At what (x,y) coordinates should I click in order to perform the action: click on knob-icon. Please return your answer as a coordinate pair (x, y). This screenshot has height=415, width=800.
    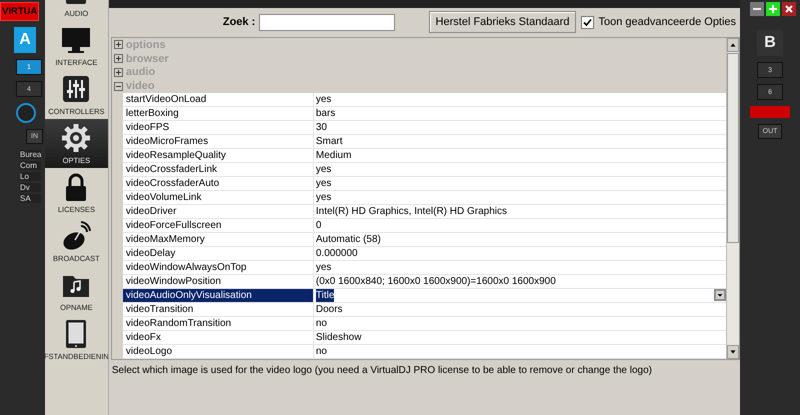
    Looking at the image, I should click on (26, 113).